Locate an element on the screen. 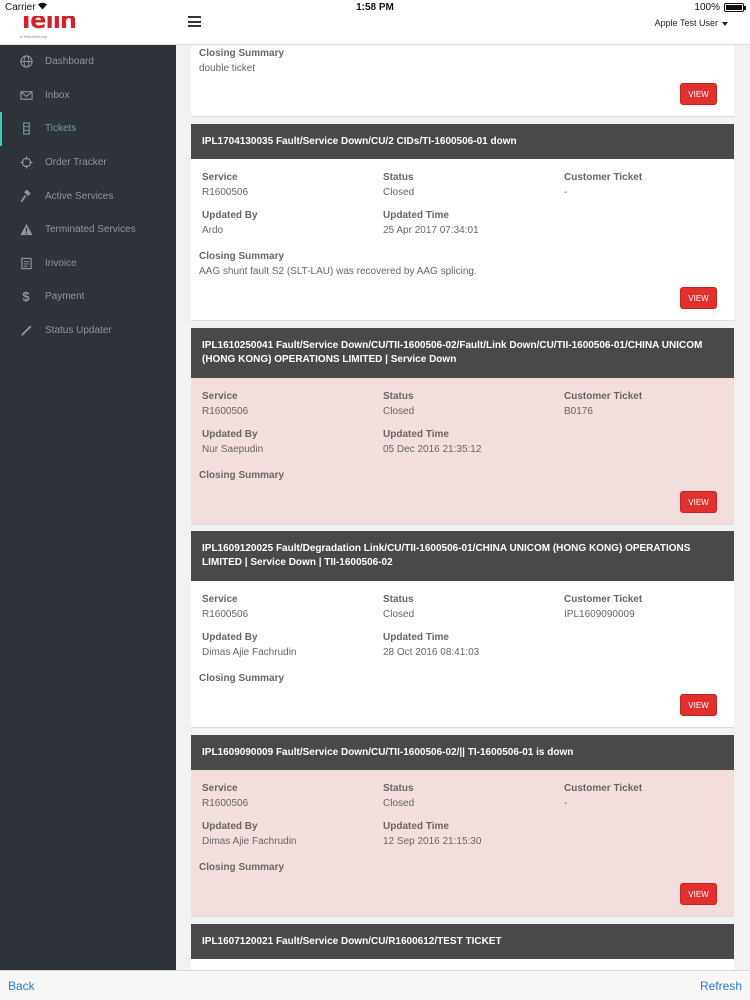 This screenshot has width=750, height=1000. status-bar: Carrier 1:58 PM 100% is located at coordinates (375, 8).